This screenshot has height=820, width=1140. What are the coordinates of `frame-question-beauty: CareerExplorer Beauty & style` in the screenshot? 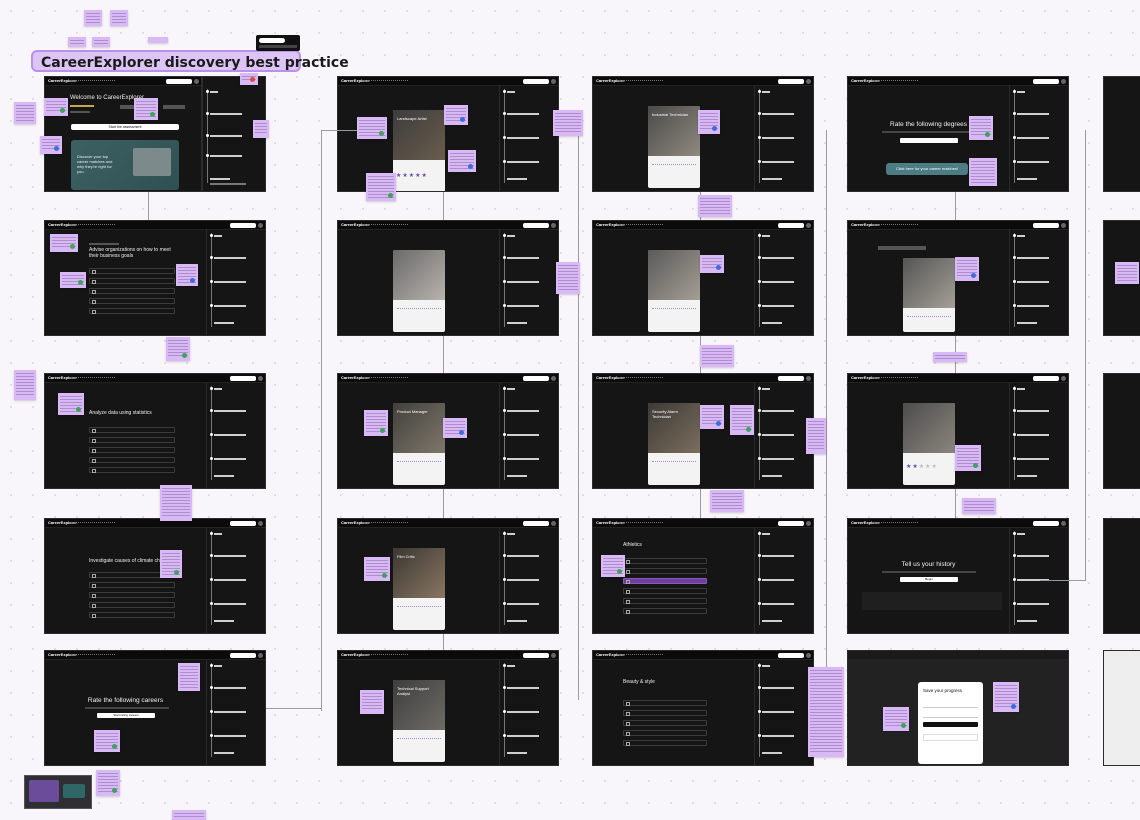 It's located at (703, 708).